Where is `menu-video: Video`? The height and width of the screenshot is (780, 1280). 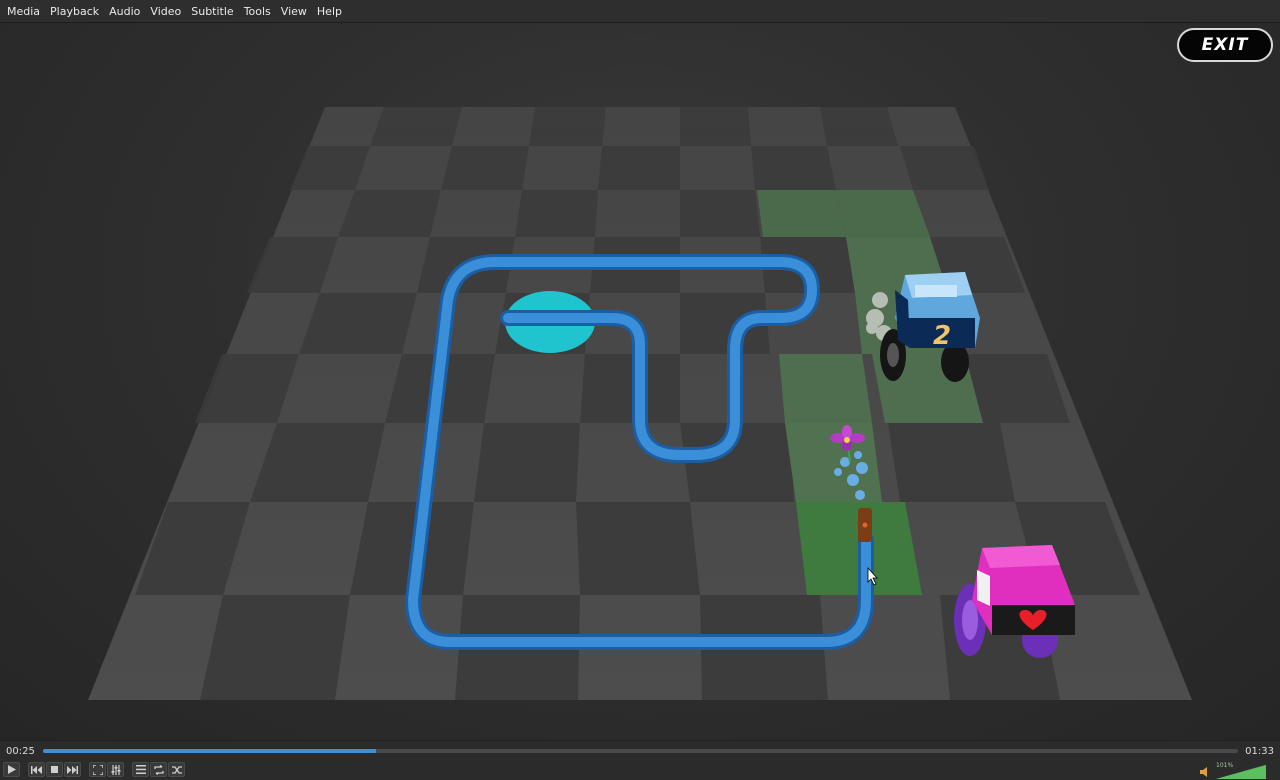
menu-video: Video is located at coordinates (165, 11).